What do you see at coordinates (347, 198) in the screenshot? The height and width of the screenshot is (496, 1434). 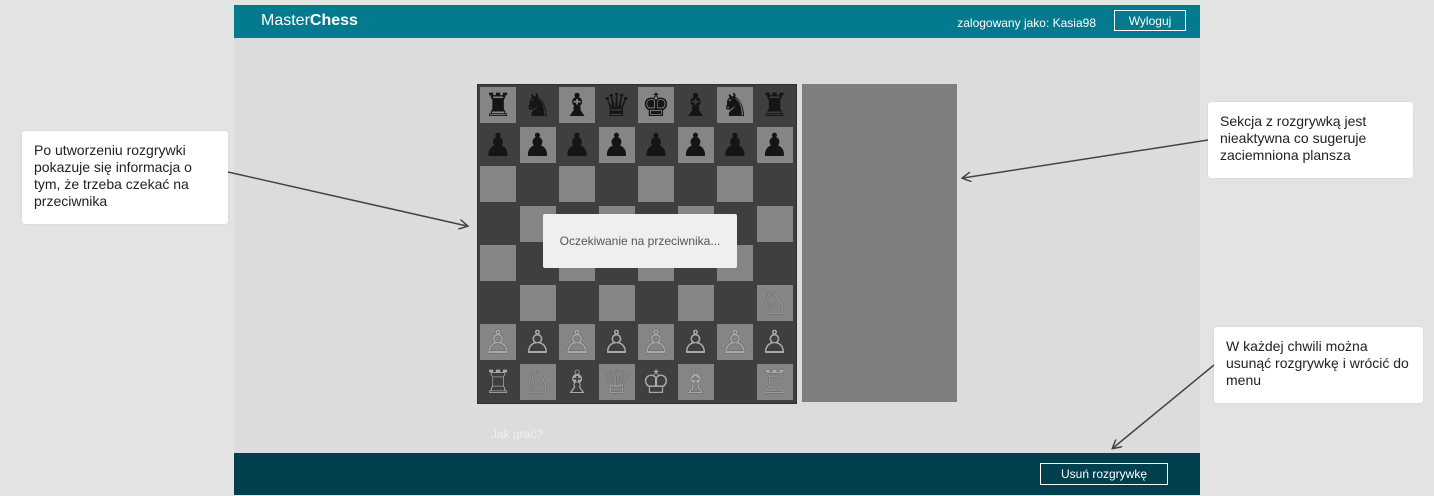 I see `arrow-left` at bounding box center [347, 198].